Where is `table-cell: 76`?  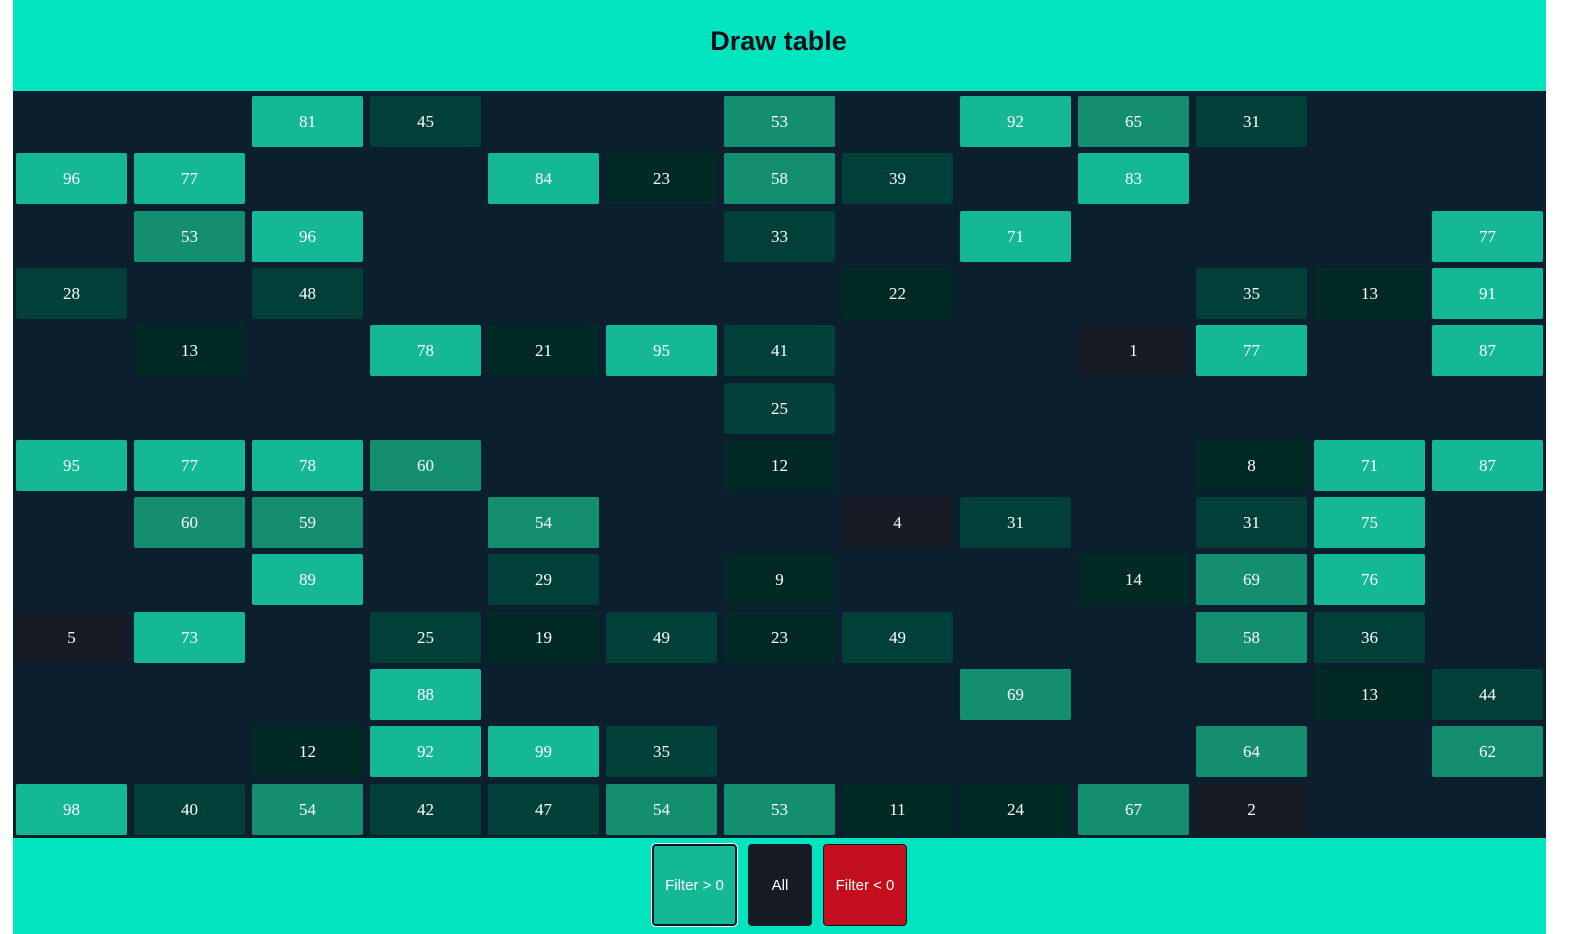 table-cell: 76 is located at coordinates (1369, 579).